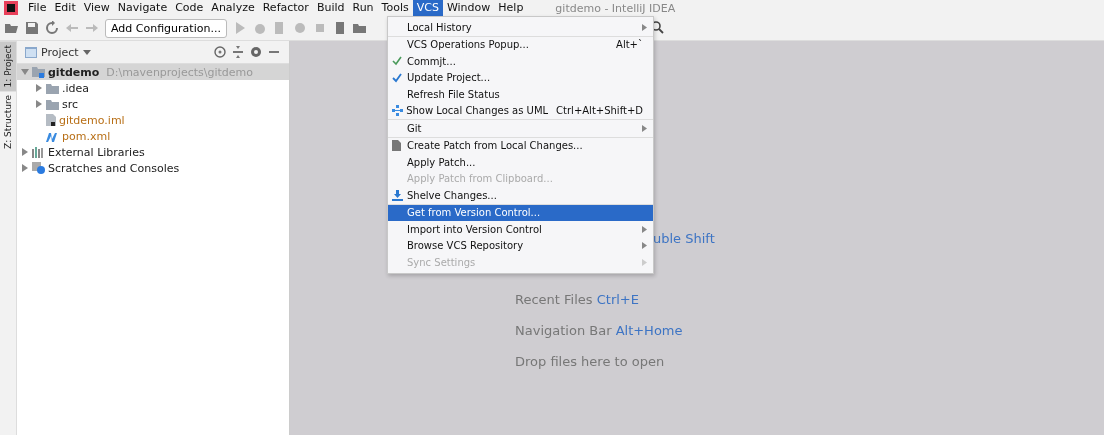  I want to click on menu-item: File, so click(37, 8).